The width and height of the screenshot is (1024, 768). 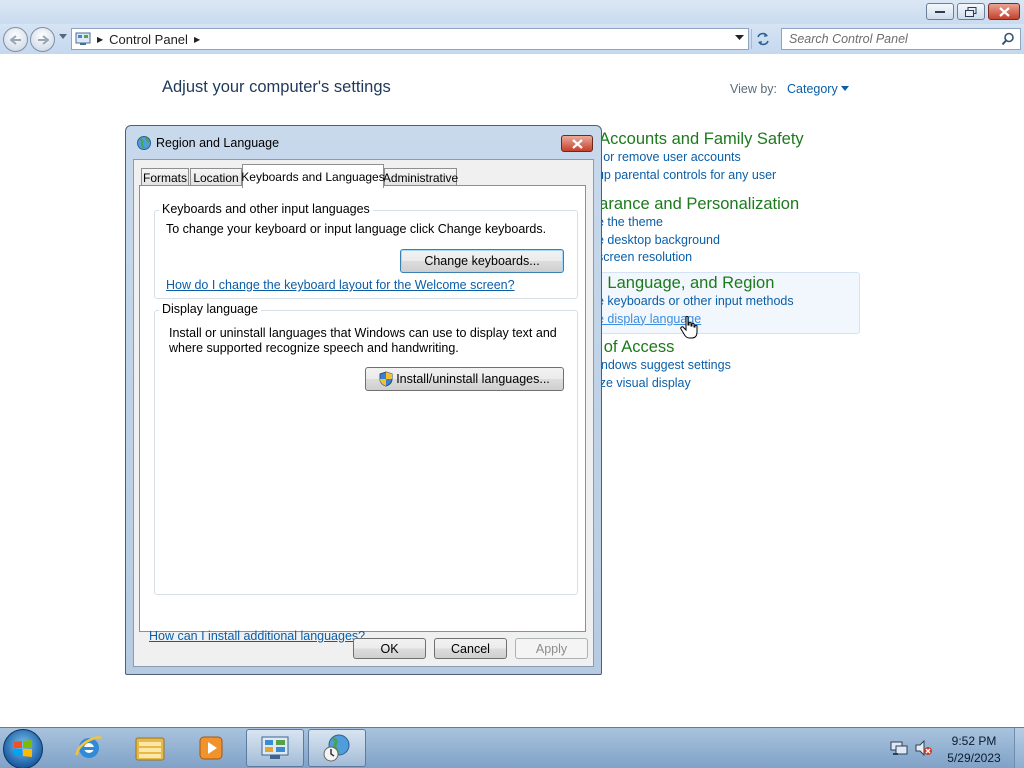 I want to click on link-parental-controls: t up parental controls for any user, so click(x=697, y=176).